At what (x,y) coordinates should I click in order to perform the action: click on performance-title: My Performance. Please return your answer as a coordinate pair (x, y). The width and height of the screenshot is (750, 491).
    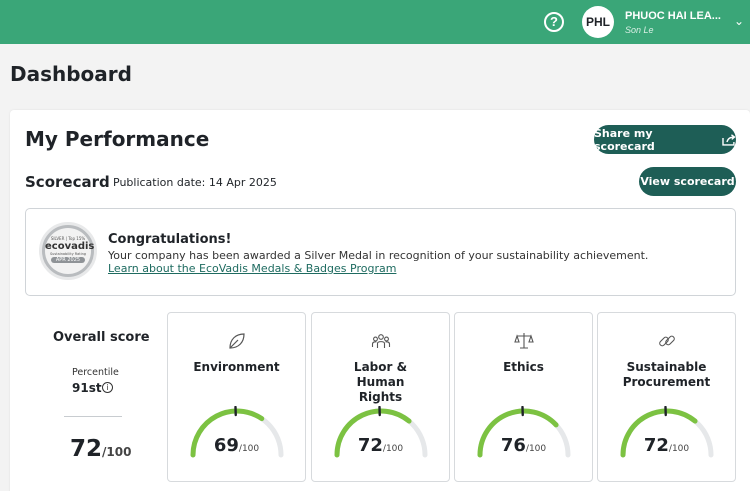
    Looking at the image, I should click on (117, 139).